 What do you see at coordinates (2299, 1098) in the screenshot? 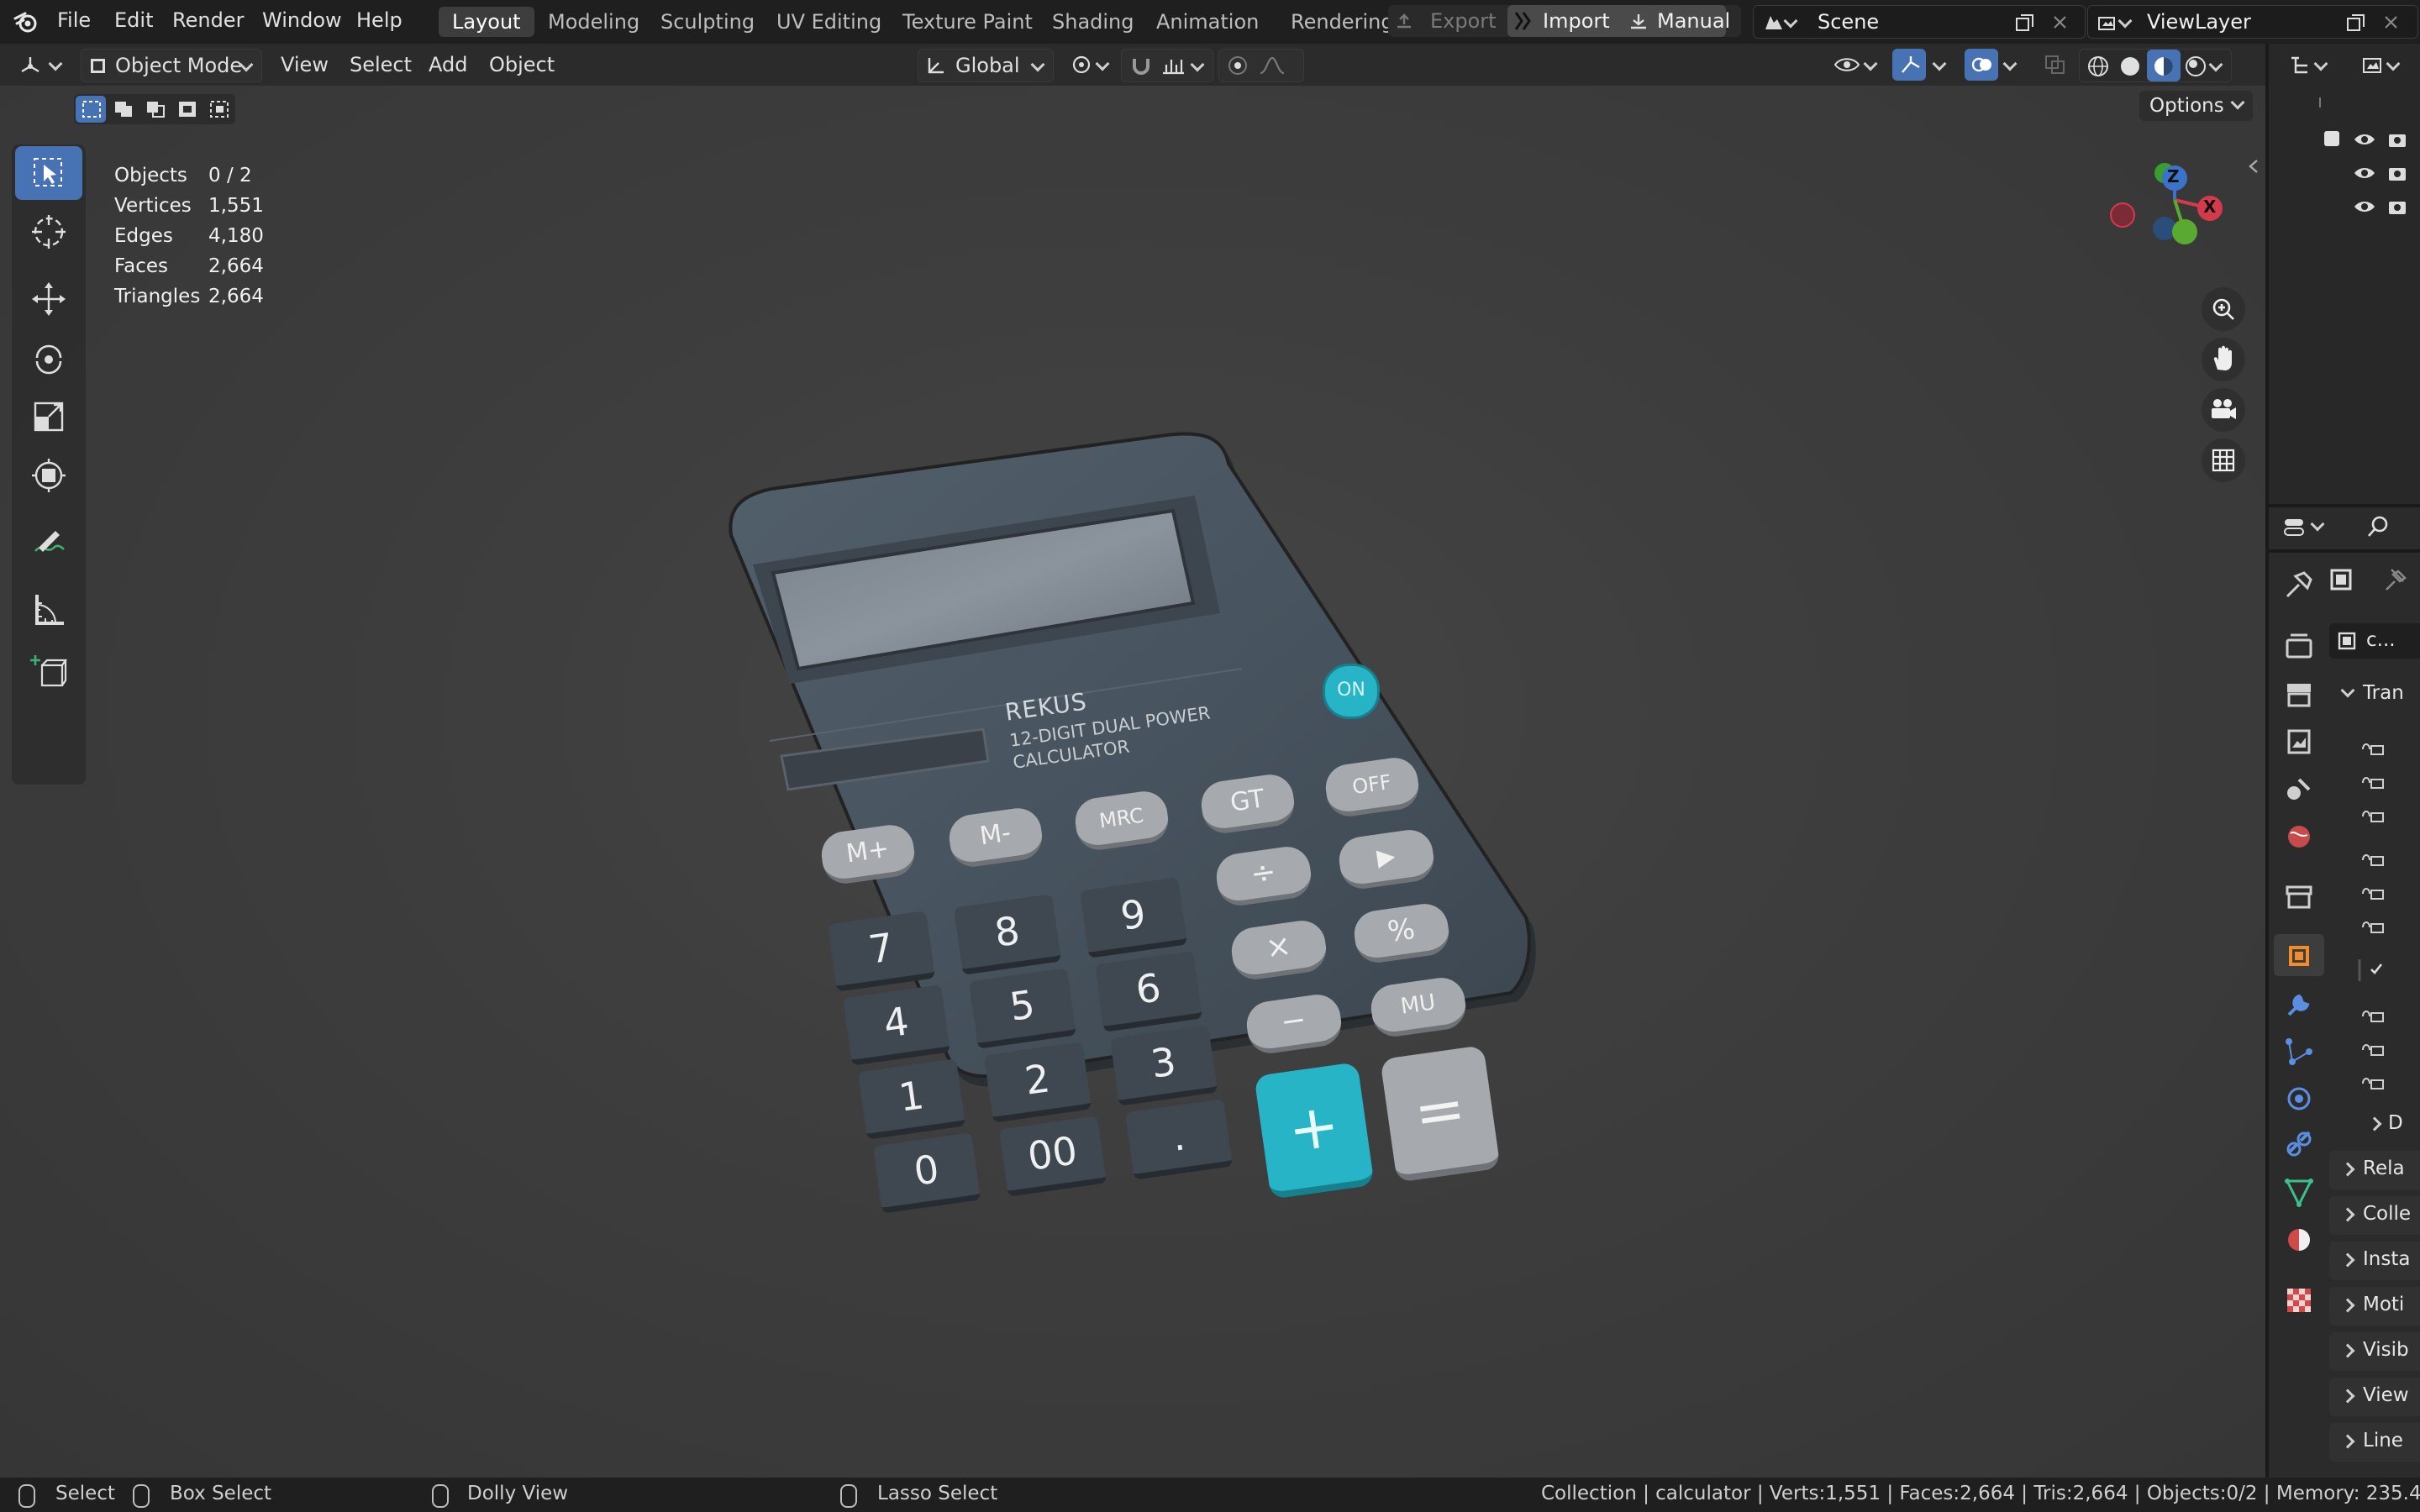
I see `physics-tab-icon` at bounding box center [2299, 1098].